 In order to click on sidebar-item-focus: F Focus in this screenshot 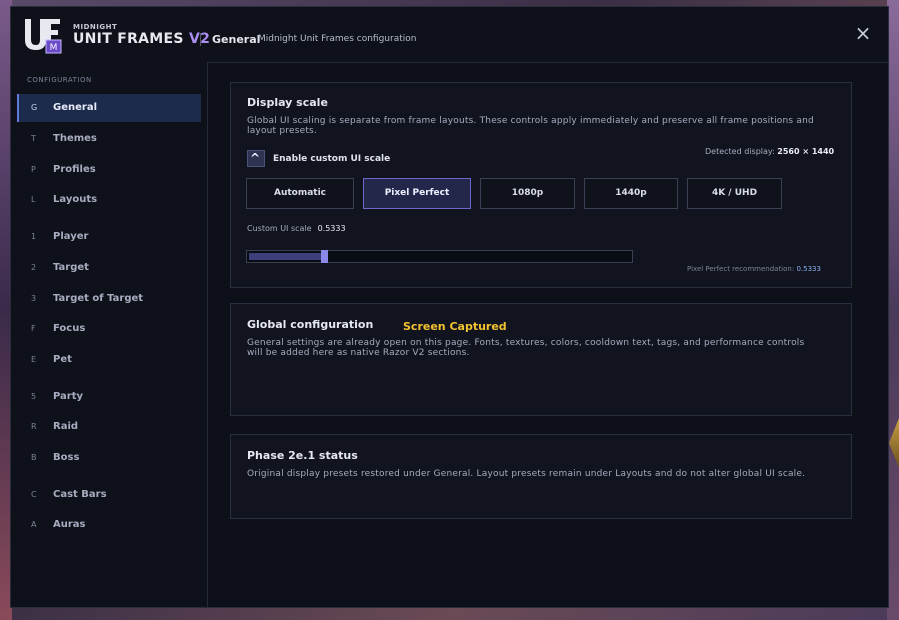, I will do `click(109, 329)`.